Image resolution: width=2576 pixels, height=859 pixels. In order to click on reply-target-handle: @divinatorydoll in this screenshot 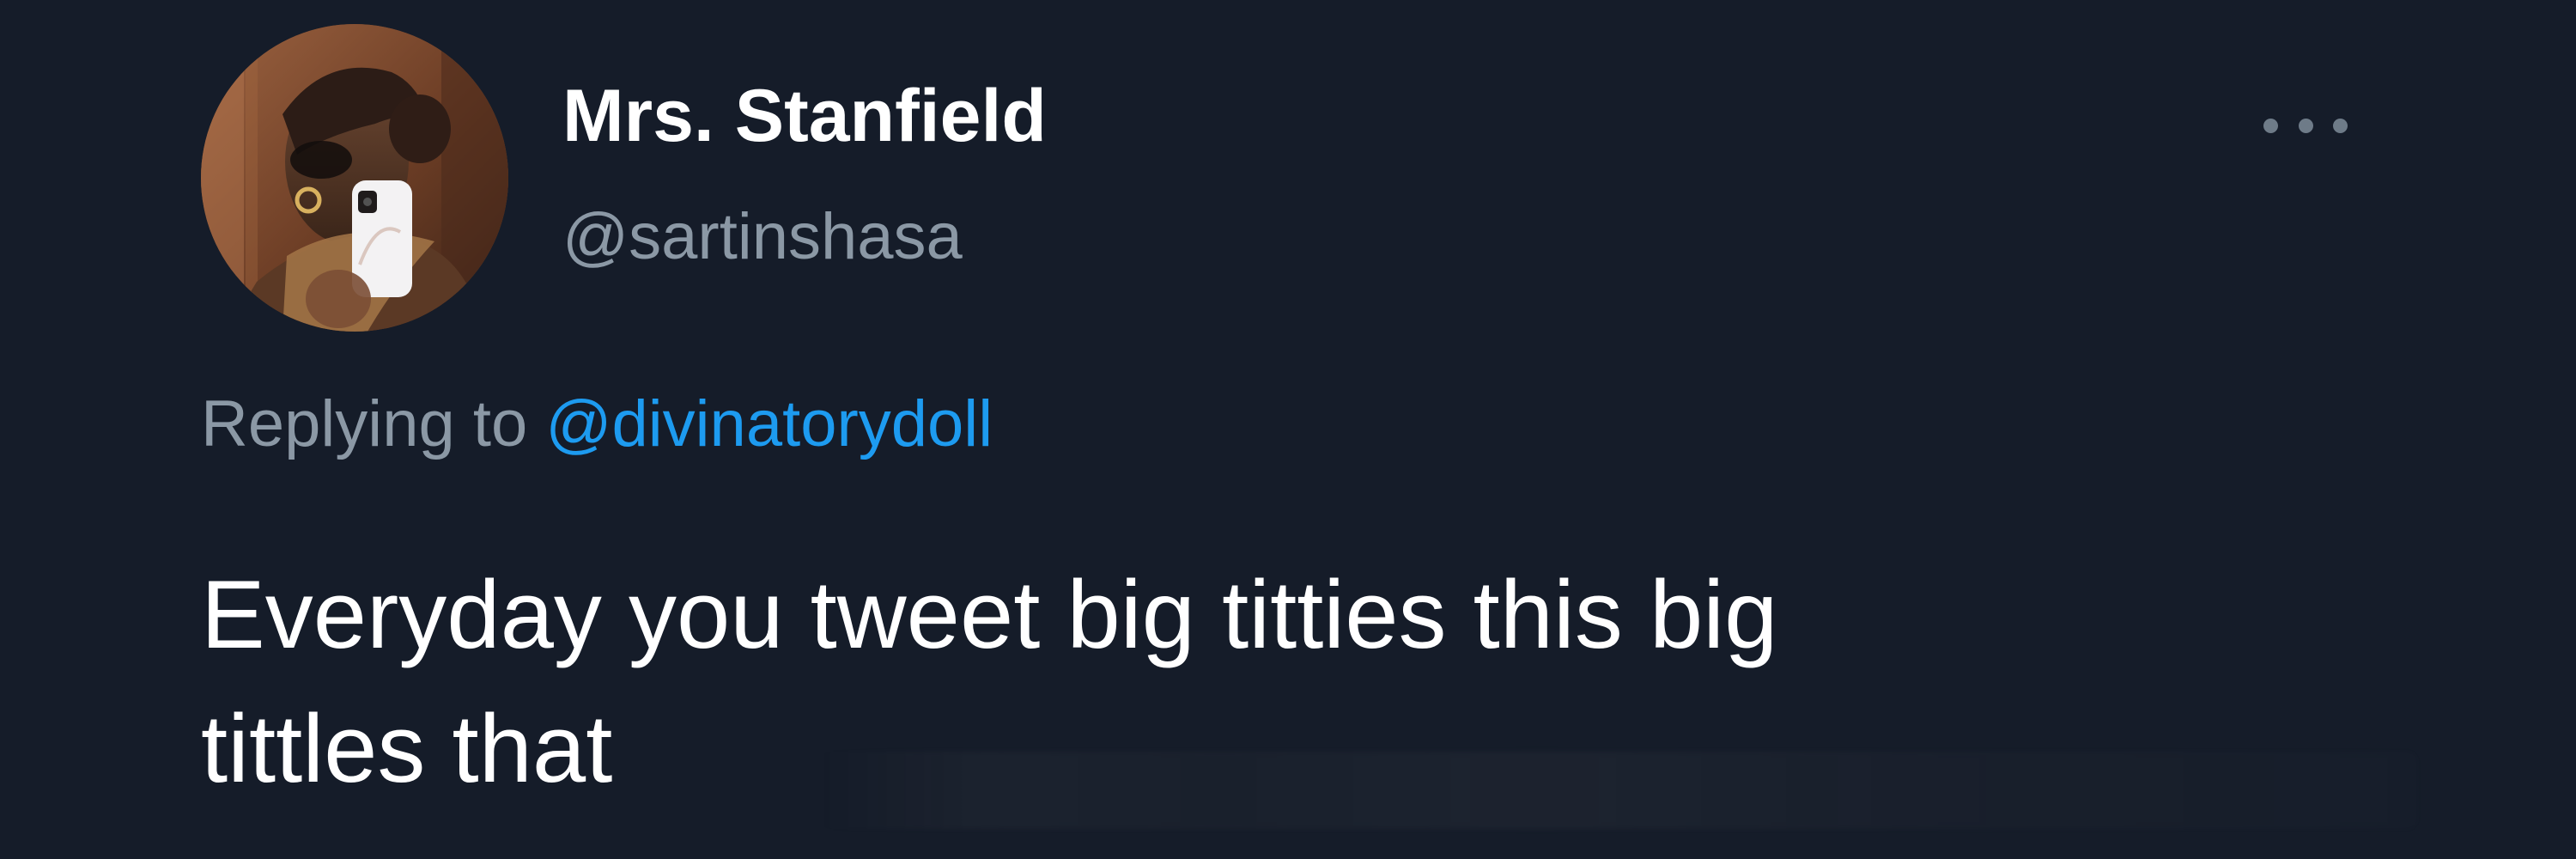, I will do `click(769, 423)`.